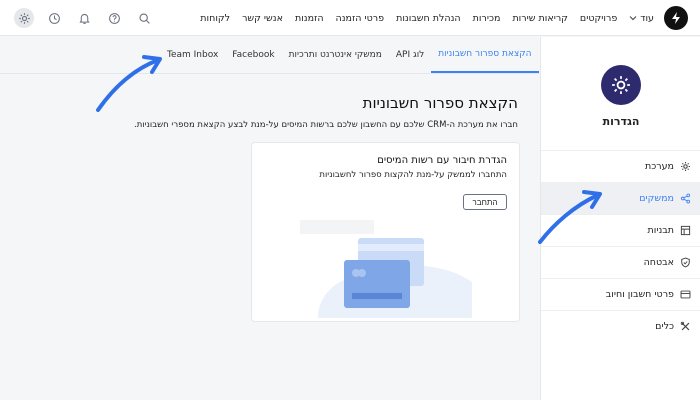 This screenshot has height=400, width=700. I want to click on shield-icon, so click(685, 262).